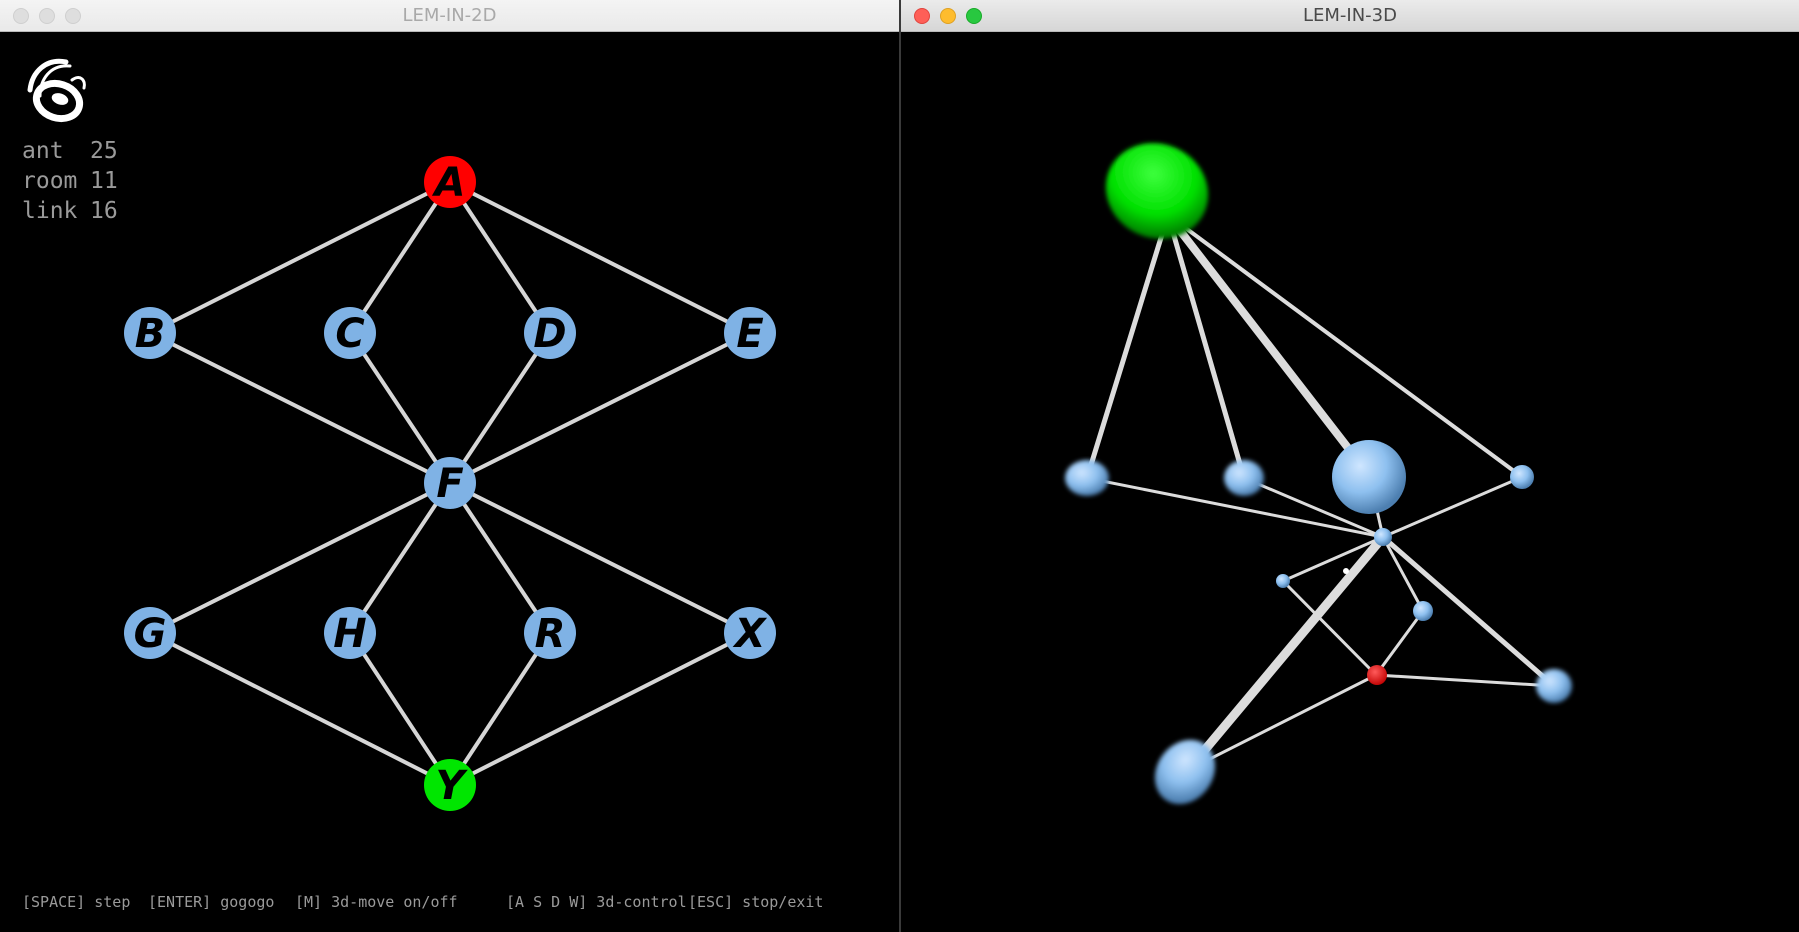 Image resolution: width=1799 pixels, height=932 pixels. I want to click on stat-value: 16, so click(104, 211).